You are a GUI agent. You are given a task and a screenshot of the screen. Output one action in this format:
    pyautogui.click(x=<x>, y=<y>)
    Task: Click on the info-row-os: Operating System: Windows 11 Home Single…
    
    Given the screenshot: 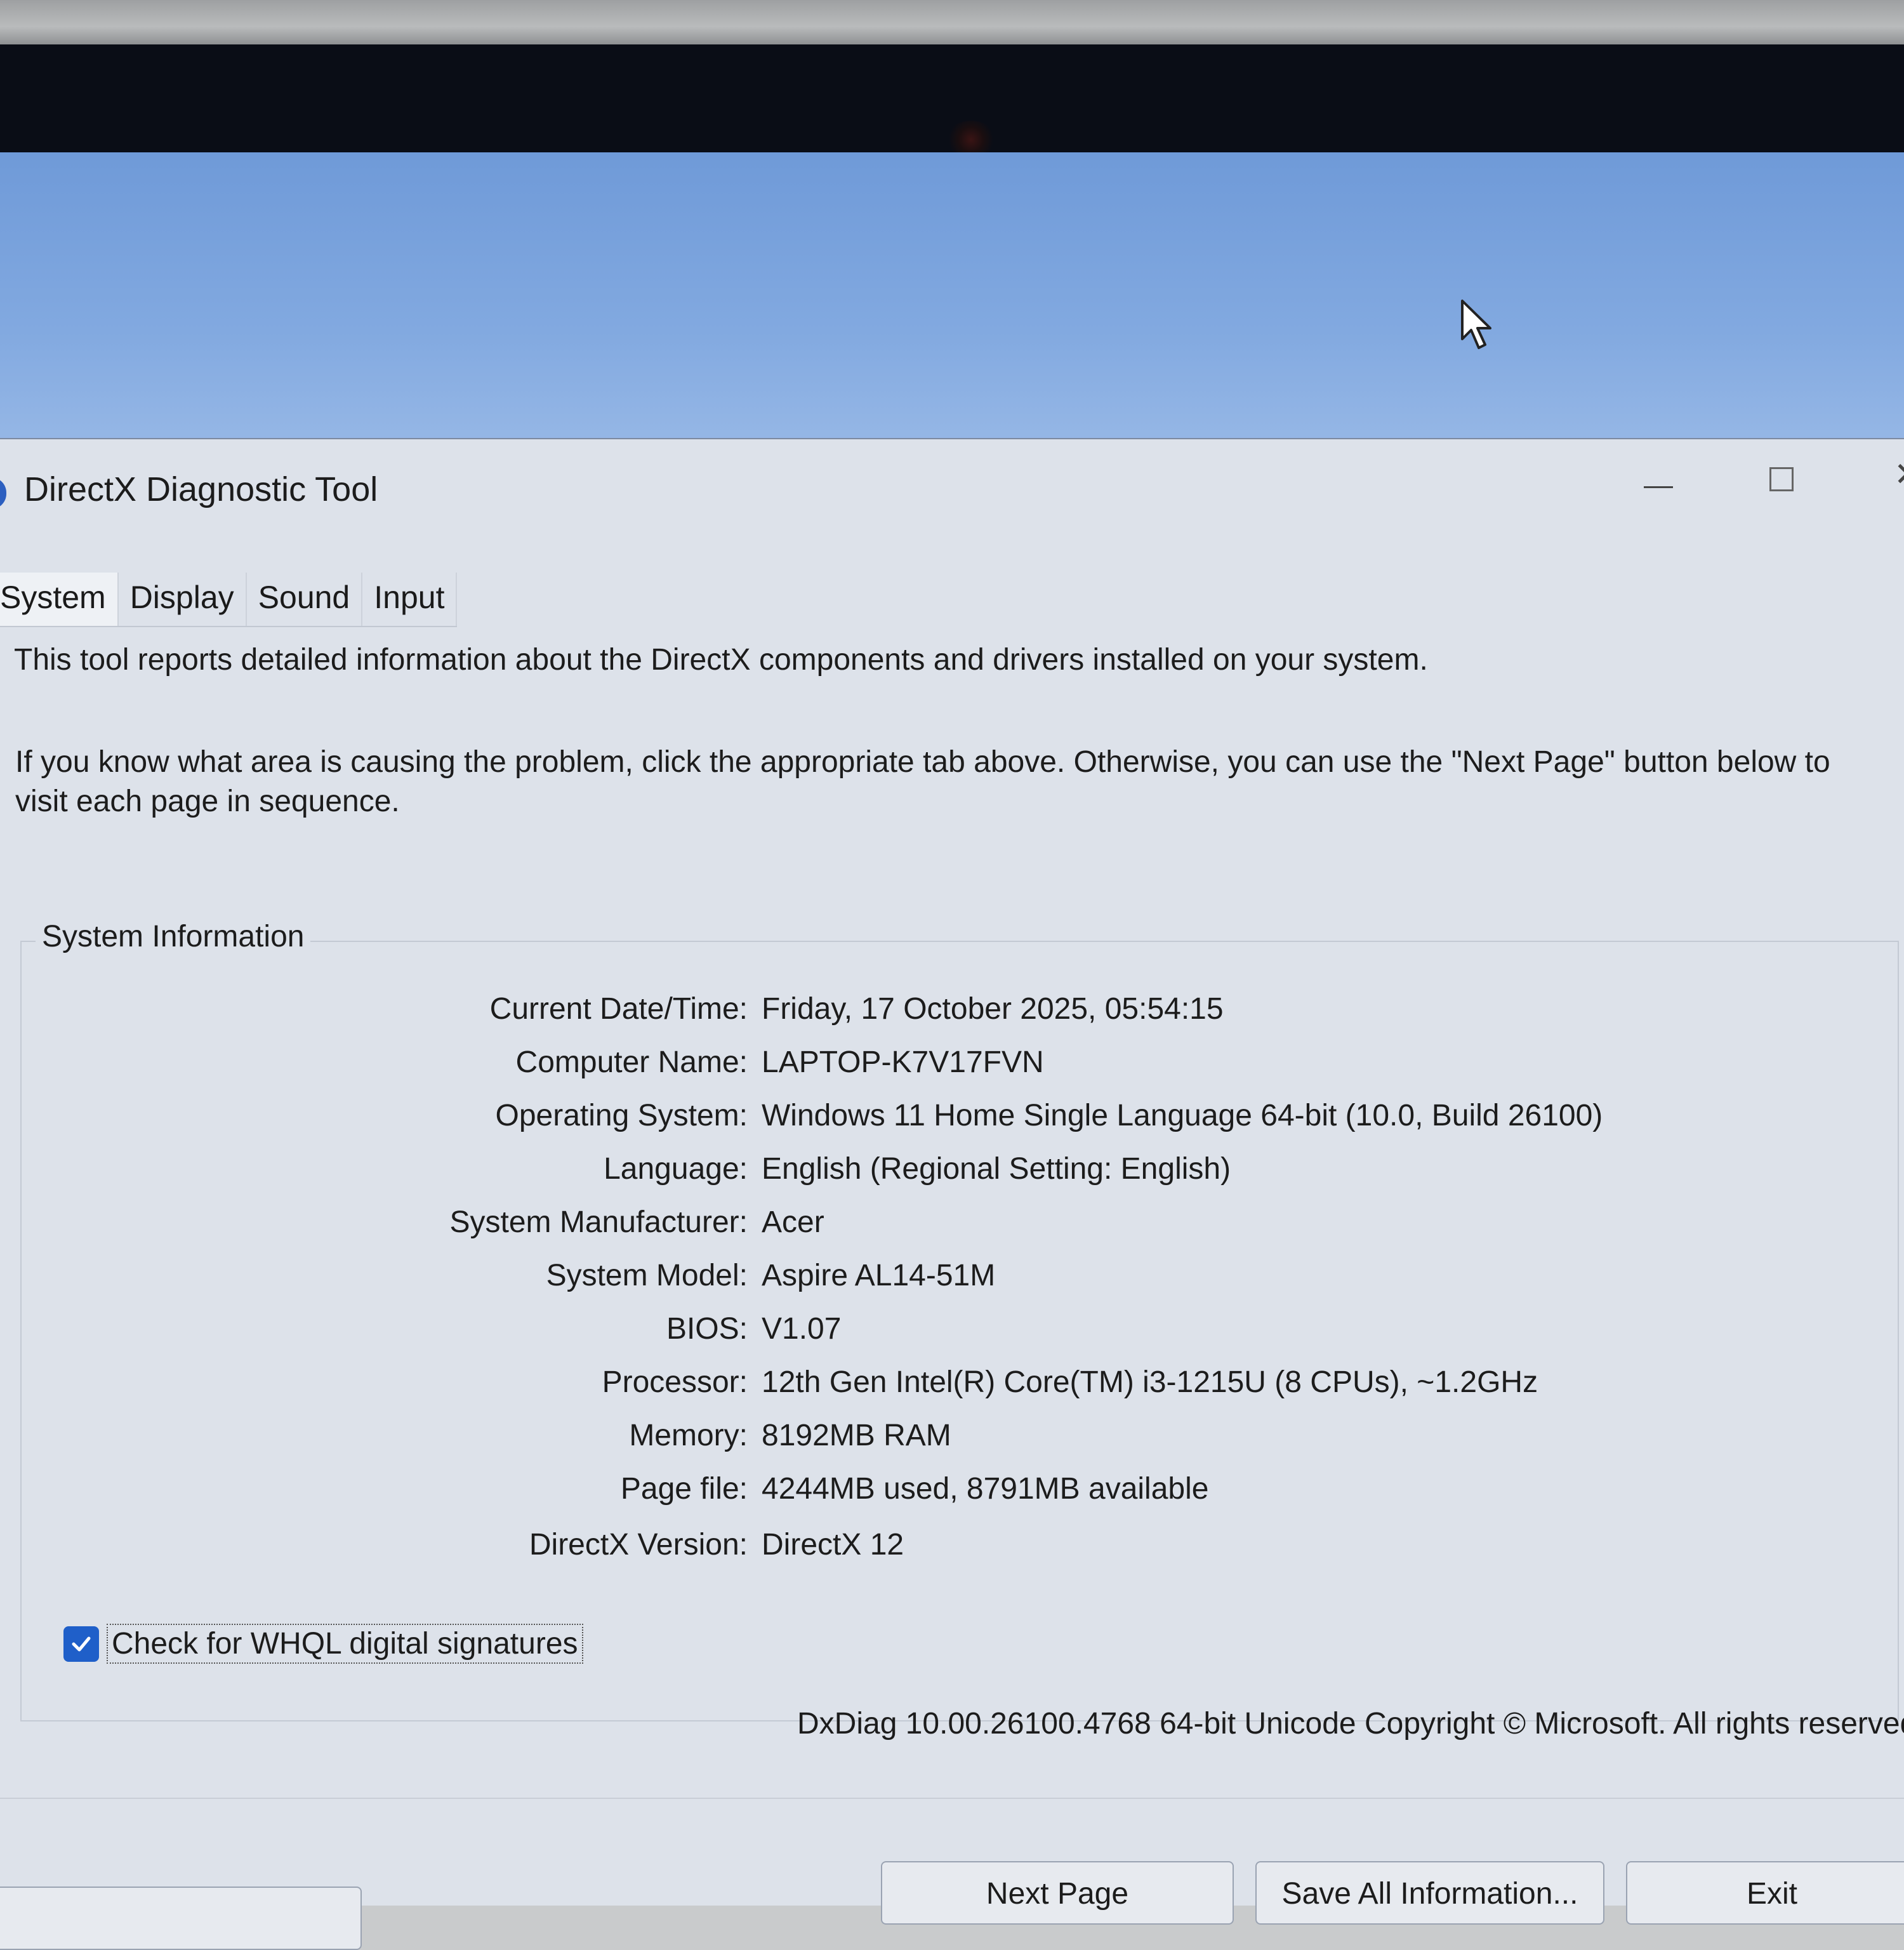 What is the action you would take?
    pyautogui.click(x=889, y=1120)
    